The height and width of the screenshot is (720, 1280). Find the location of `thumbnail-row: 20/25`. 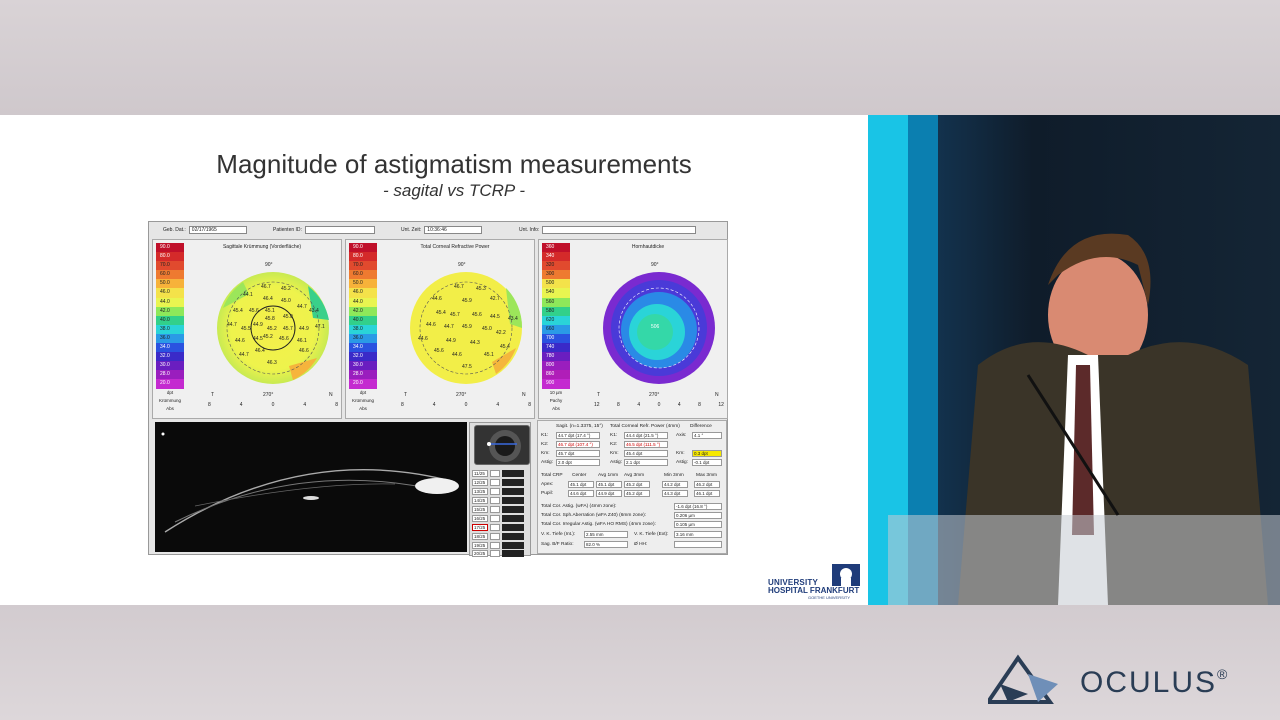

thumbnail-row: 20/25 is located at coordinates (500, 553).